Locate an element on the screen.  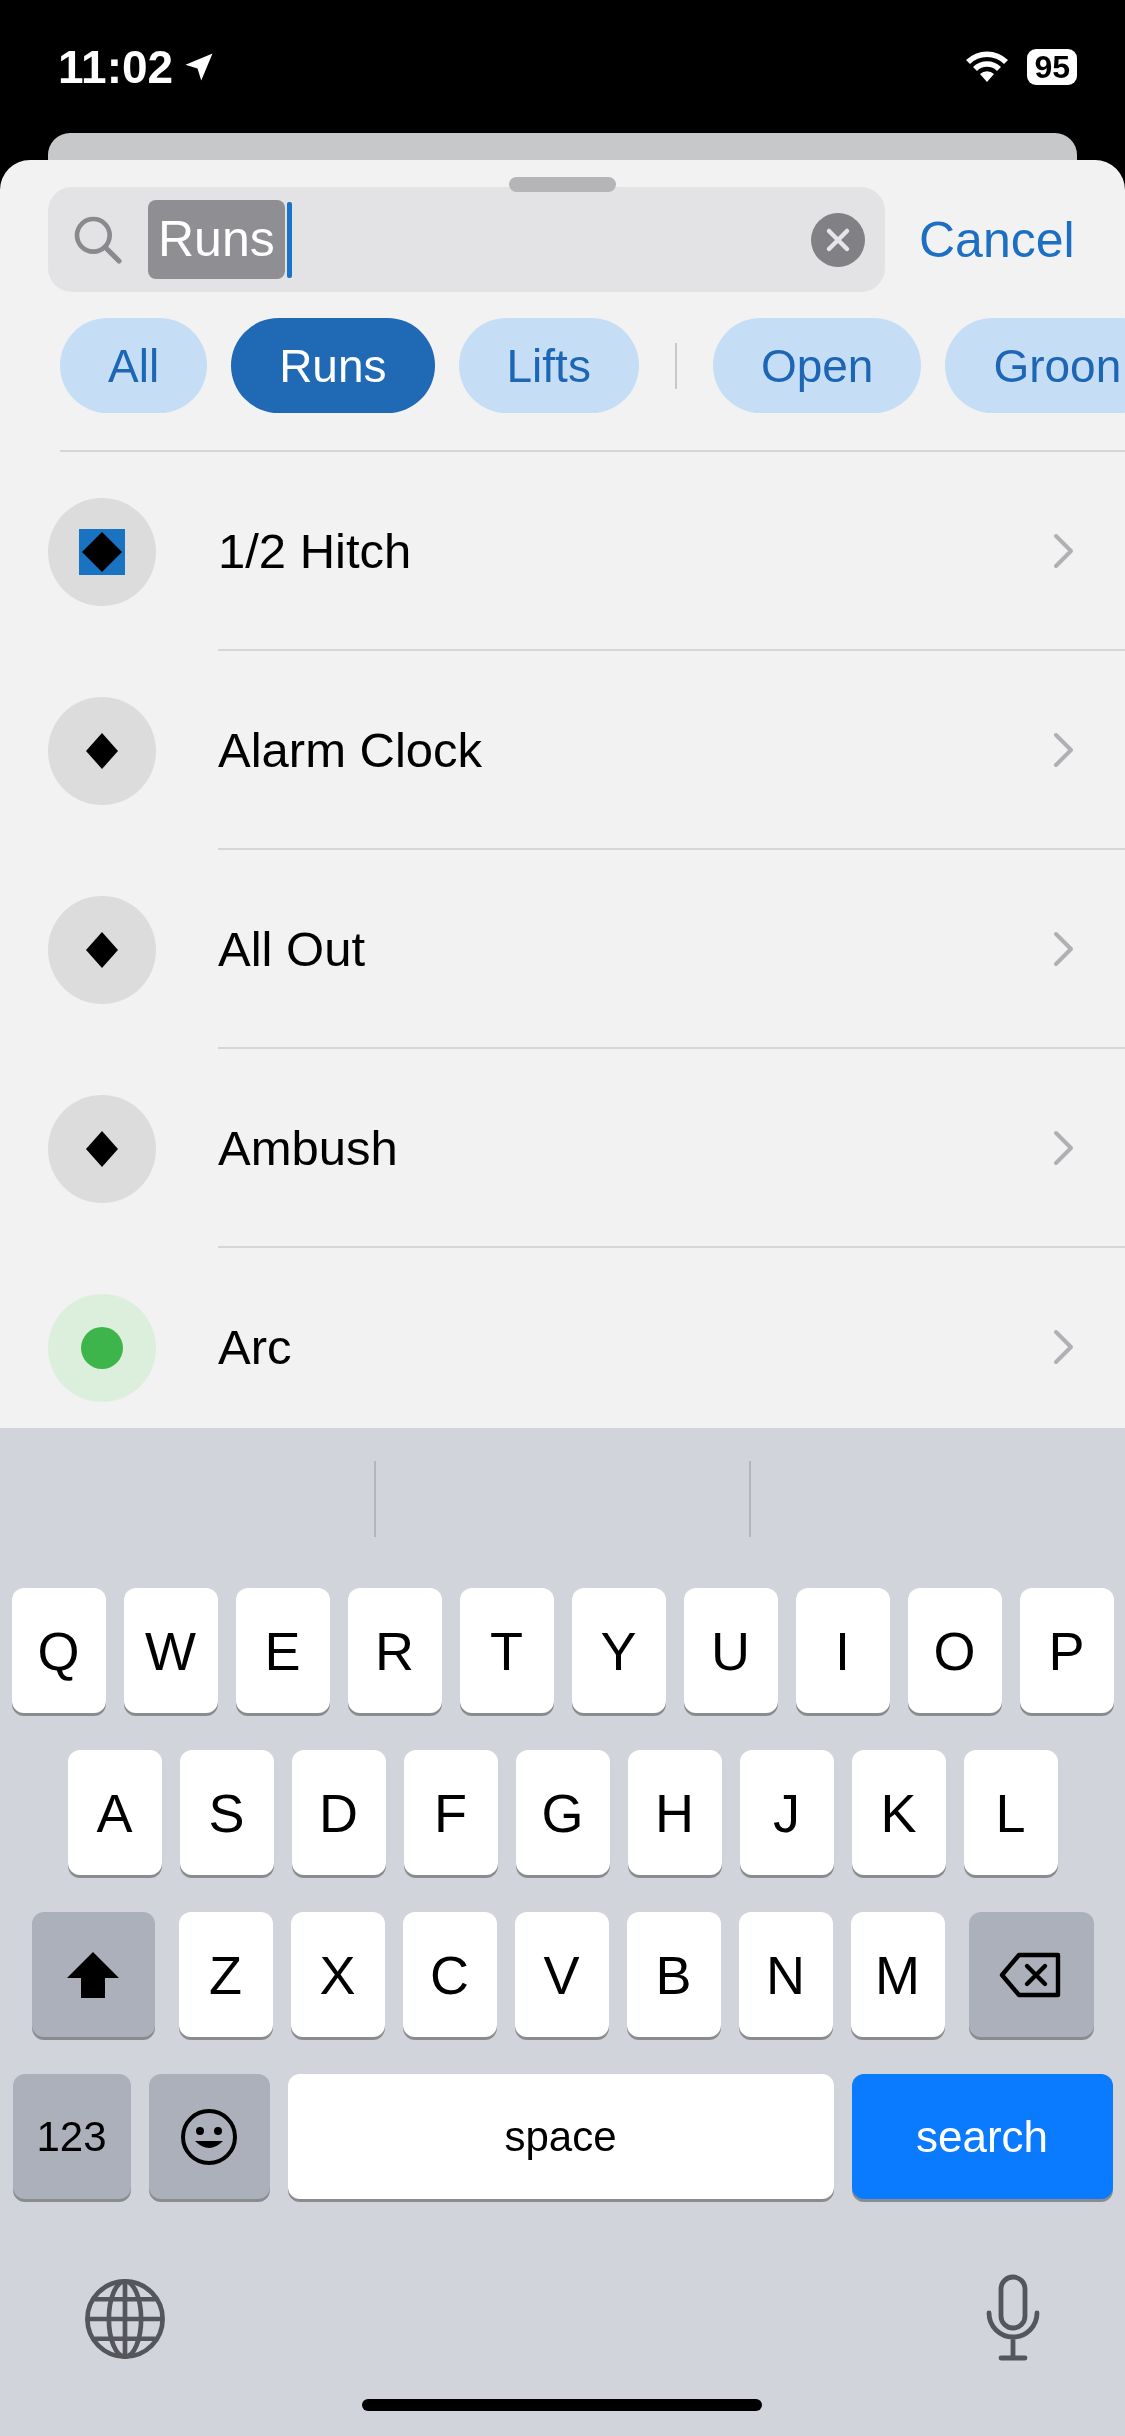
keyboard-key: Y is located at coordinates (618, 1650).